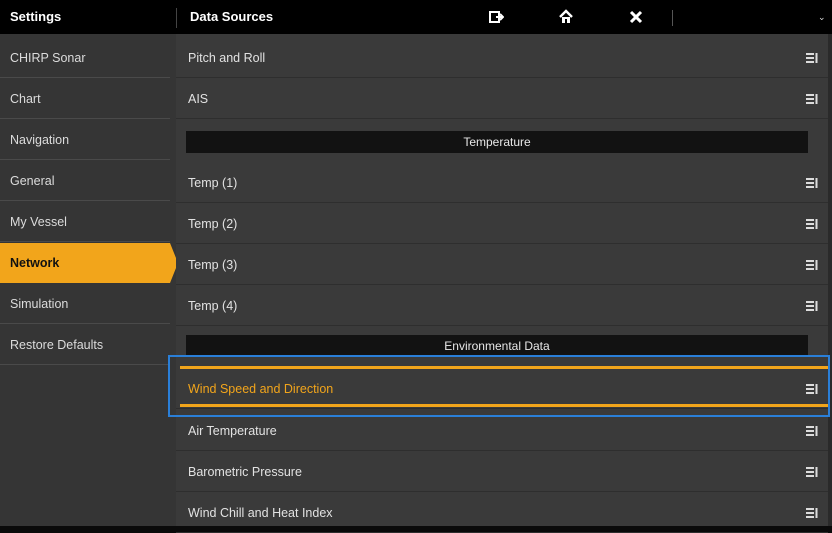 This screenshot has width=832, height=533. Describe the element at coordinates (504, 405) in the screenshot. I see `selection-line-bottom` at that location.